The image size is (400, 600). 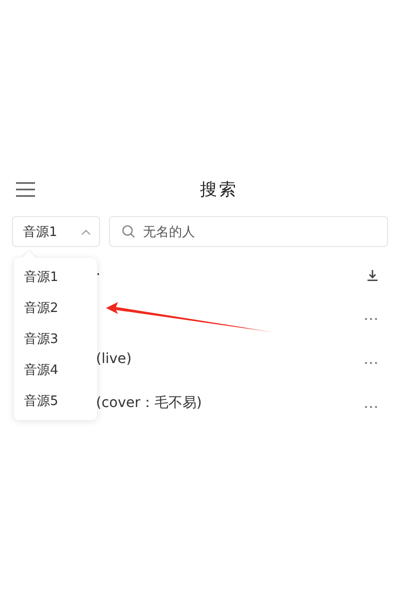 I want to click on source-select: 音源1, so click(x=56, y=231).